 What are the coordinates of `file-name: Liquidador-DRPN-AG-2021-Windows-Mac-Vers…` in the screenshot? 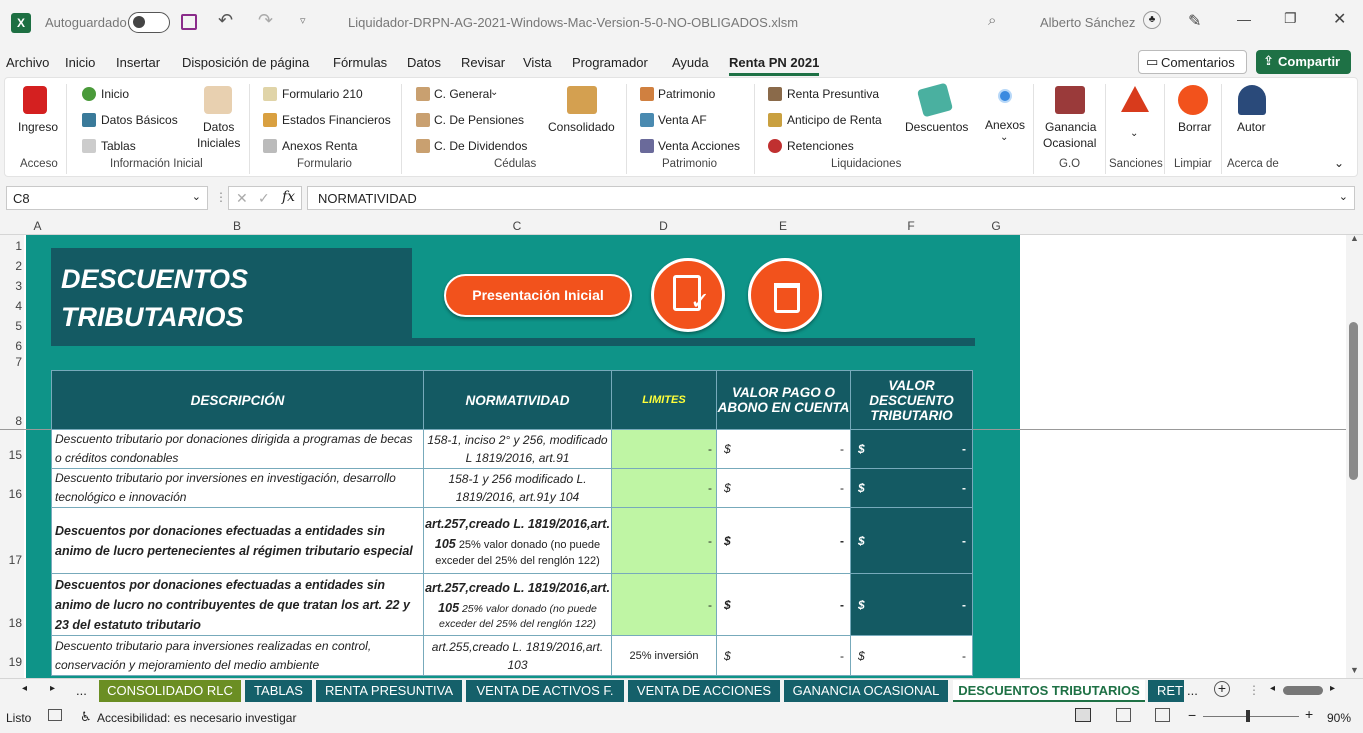 It's located at (573, 22).